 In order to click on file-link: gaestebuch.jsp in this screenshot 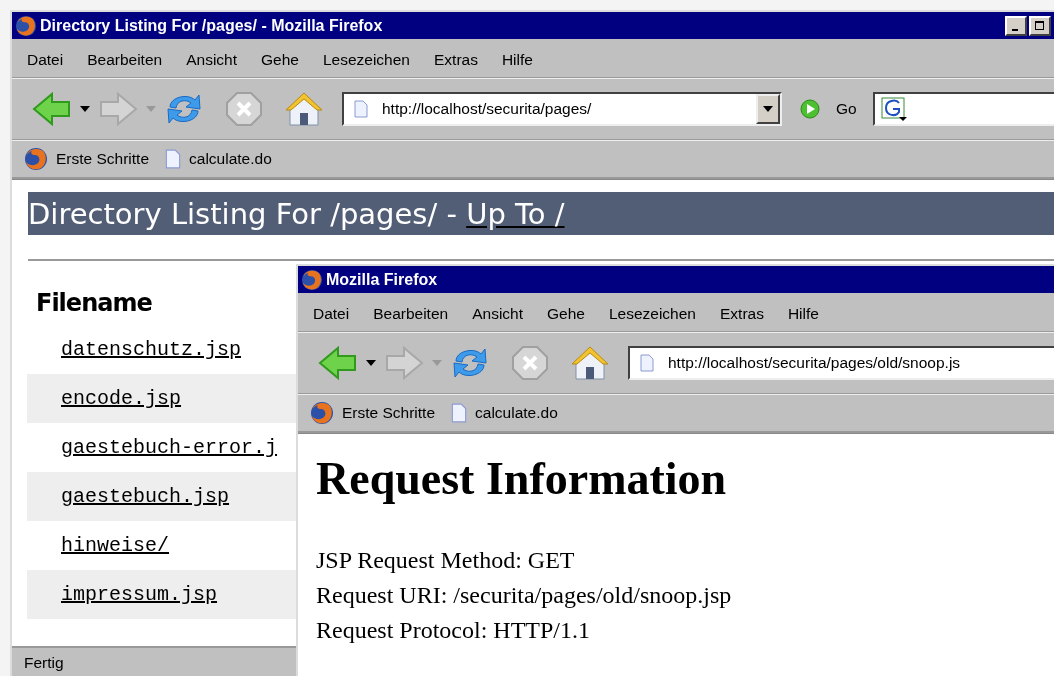, I will do `click(145, 496)`.